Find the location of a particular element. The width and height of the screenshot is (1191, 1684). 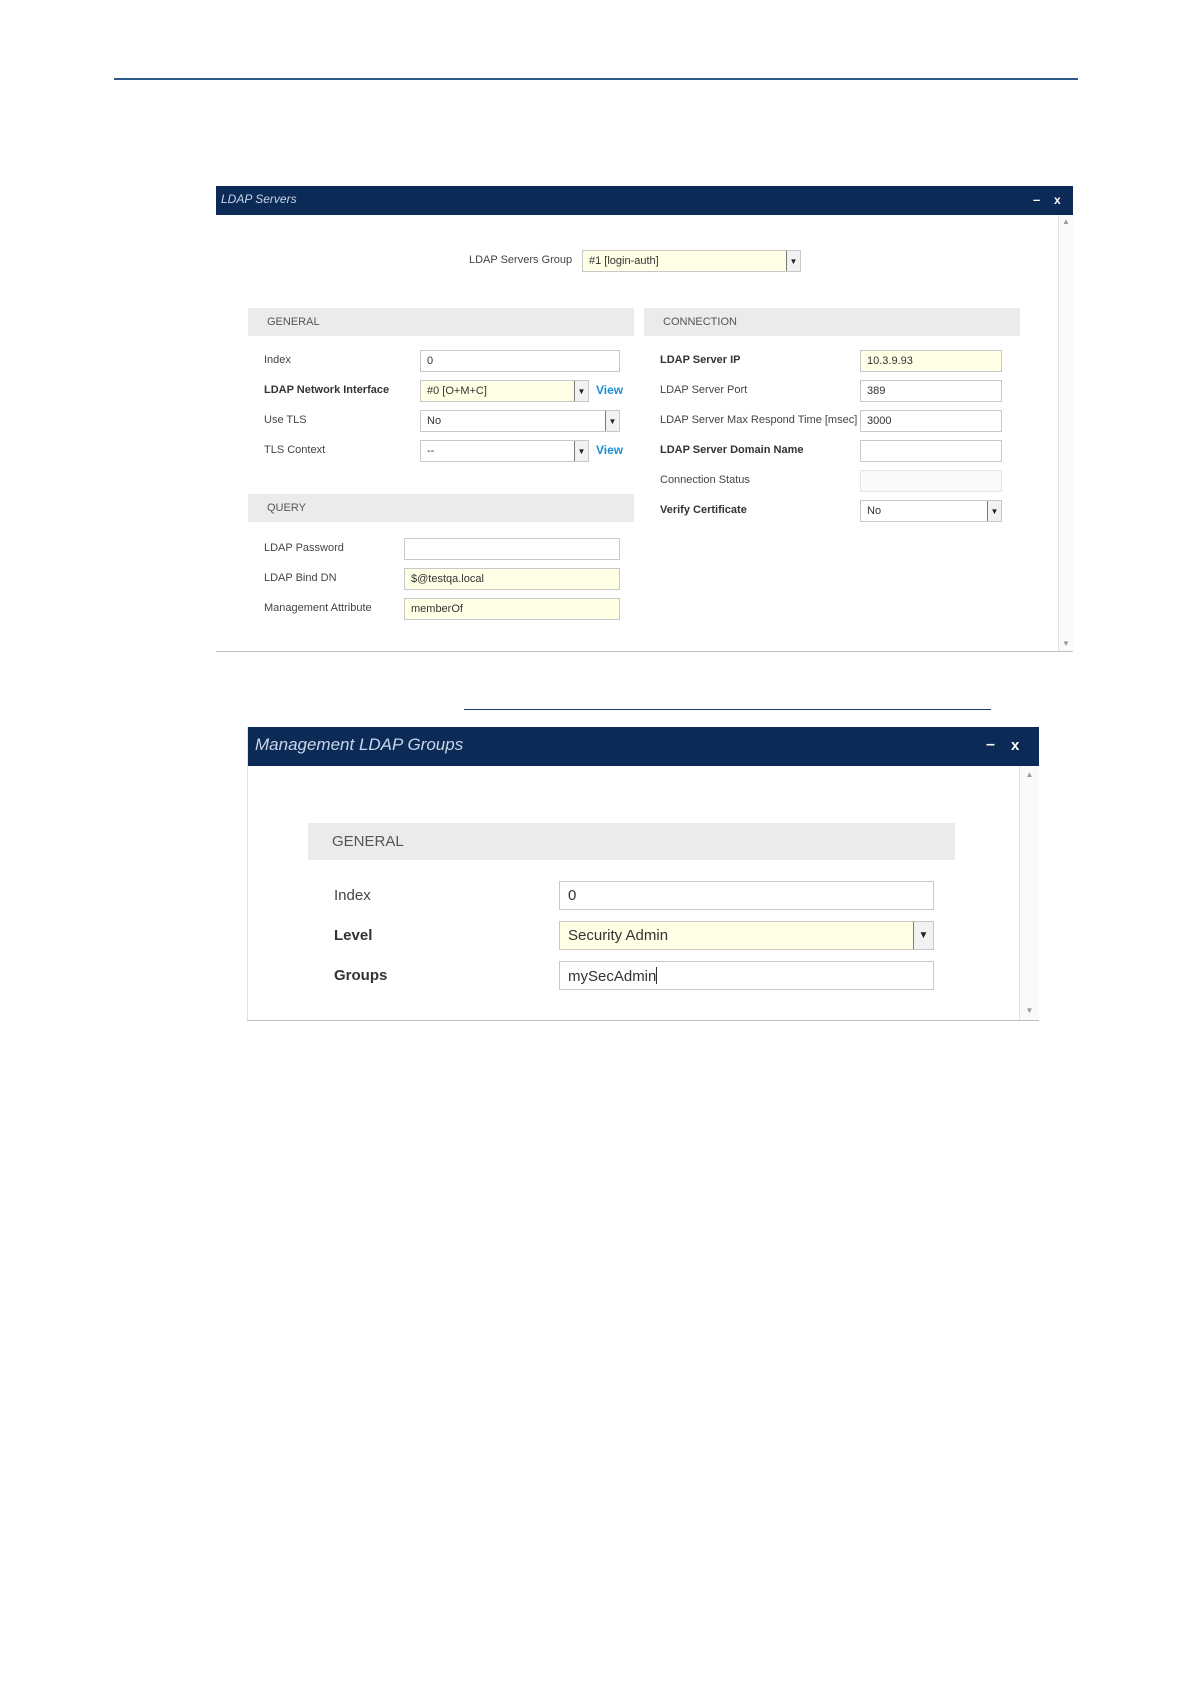

level-select: Security Admin ▼ is located at coordinates (746, 935).